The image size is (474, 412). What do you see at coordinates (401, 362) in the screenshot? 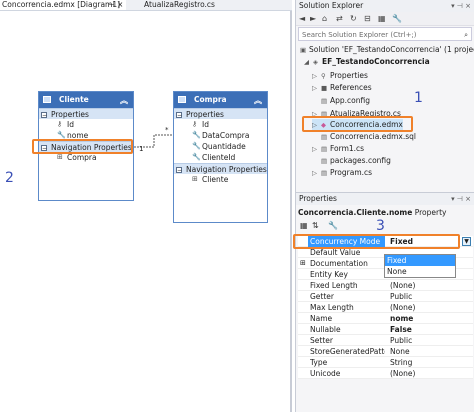
I see `property-value: String` at bounding box center [401, 362].